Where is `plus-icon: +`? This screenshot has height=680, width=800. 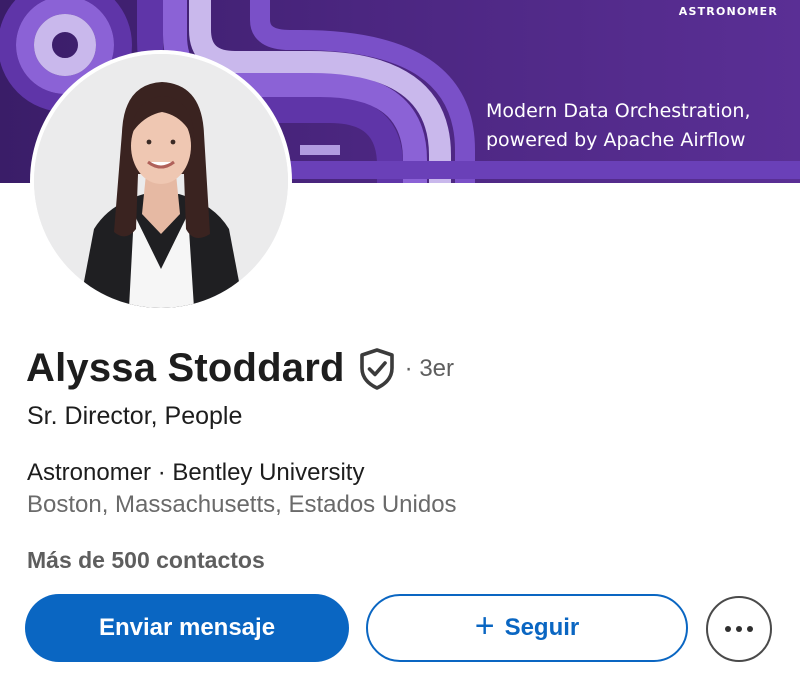 plus-icon: + is located at coordinates (484, 626).